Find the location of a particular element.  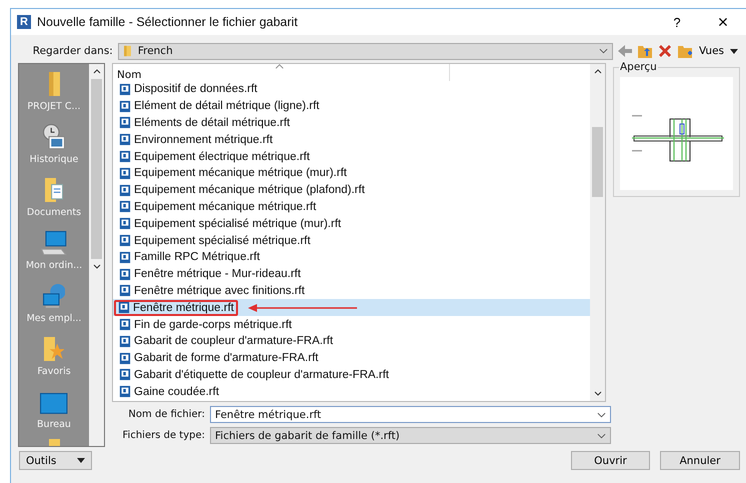

file-name: Fenêtre métrique.rft is located at coordinates (183, 308).